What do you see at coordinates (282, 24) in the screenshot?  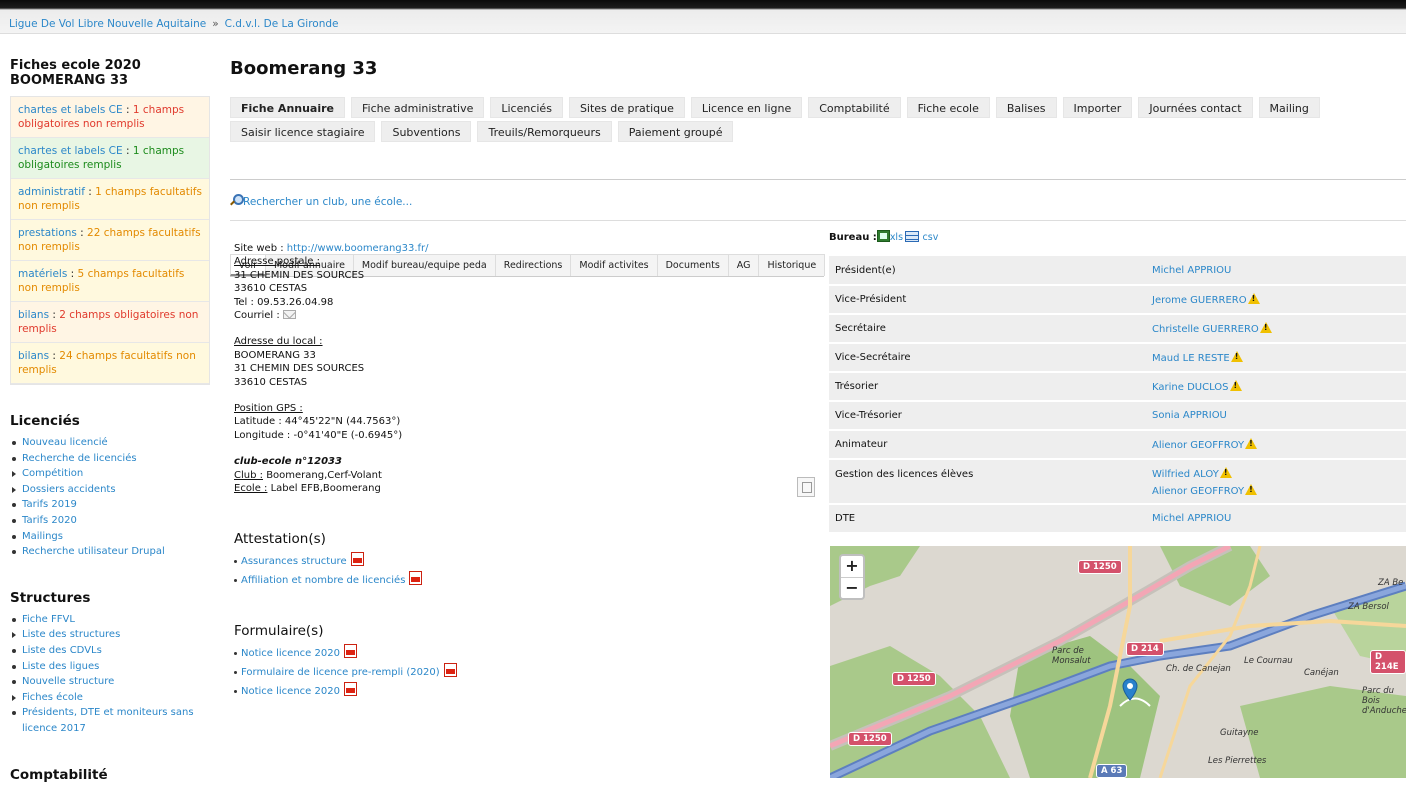 I see `breadcrumb-cdvl: C.d.v.l. De La Gironde` at bounding box center [282, 24].